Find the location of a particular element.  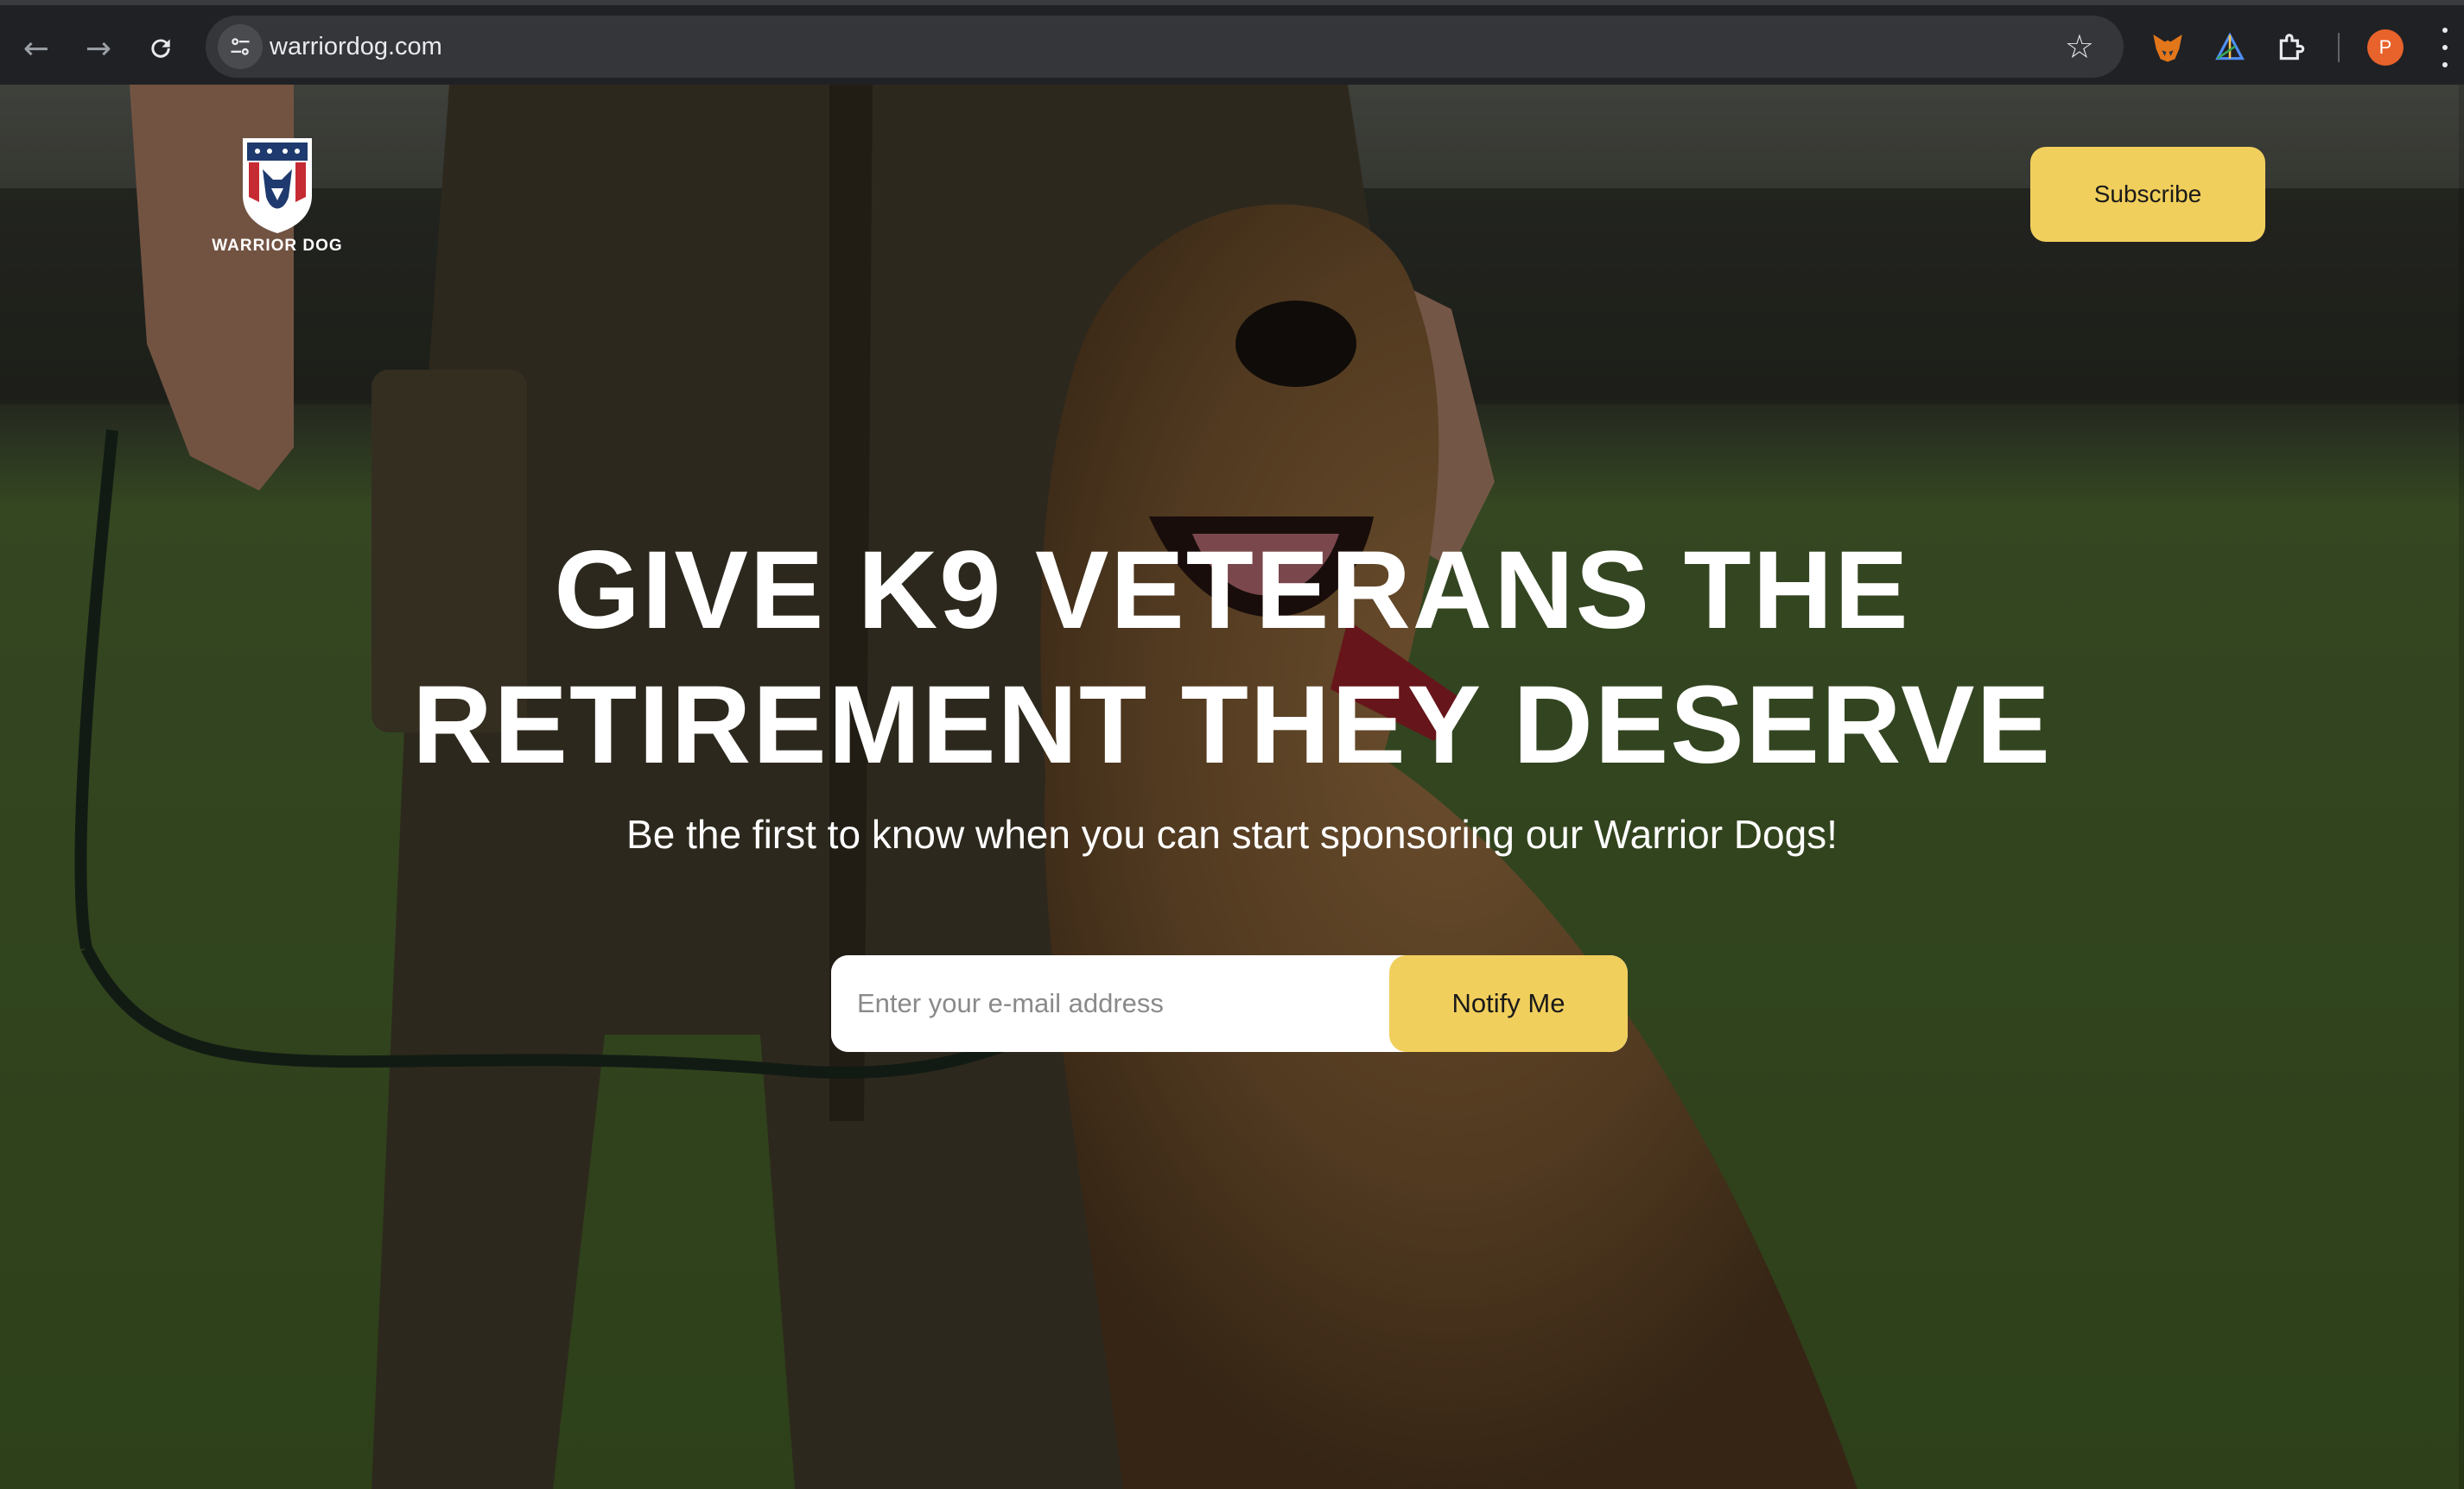

arrow-left-icon: ← is located at coordinates (36, 48).